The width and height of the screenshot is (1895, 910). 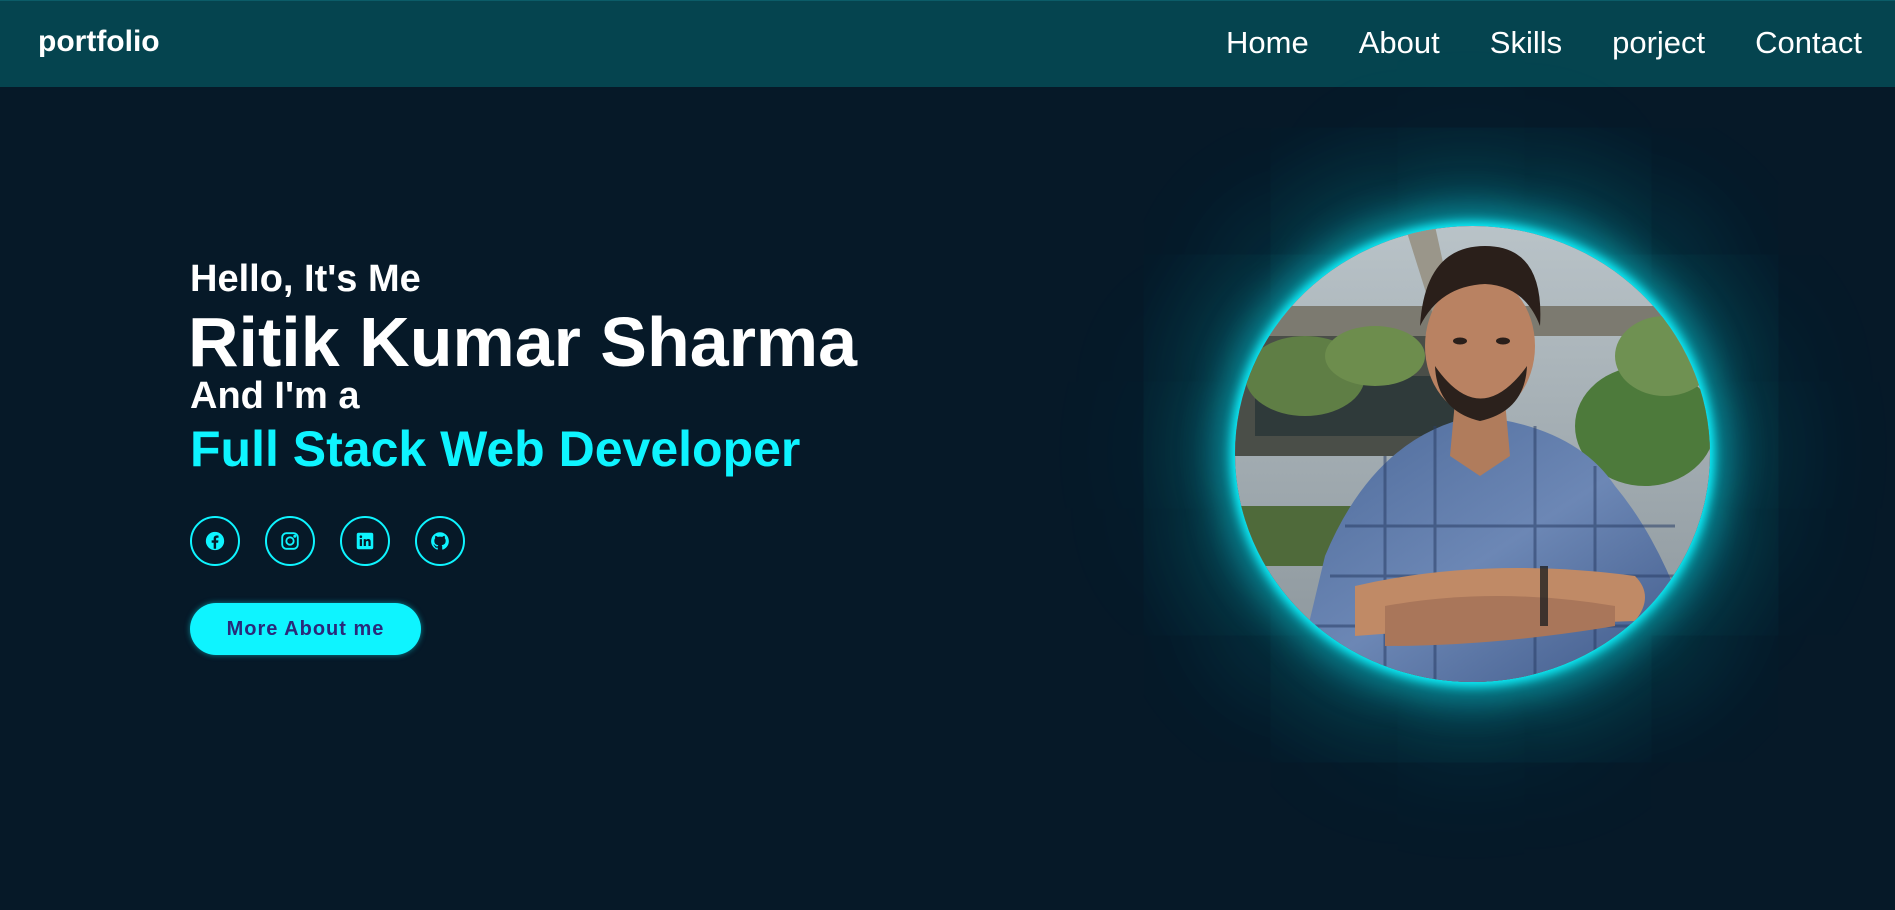 I want to click on facebook-icon, so click(x=215, y=541).